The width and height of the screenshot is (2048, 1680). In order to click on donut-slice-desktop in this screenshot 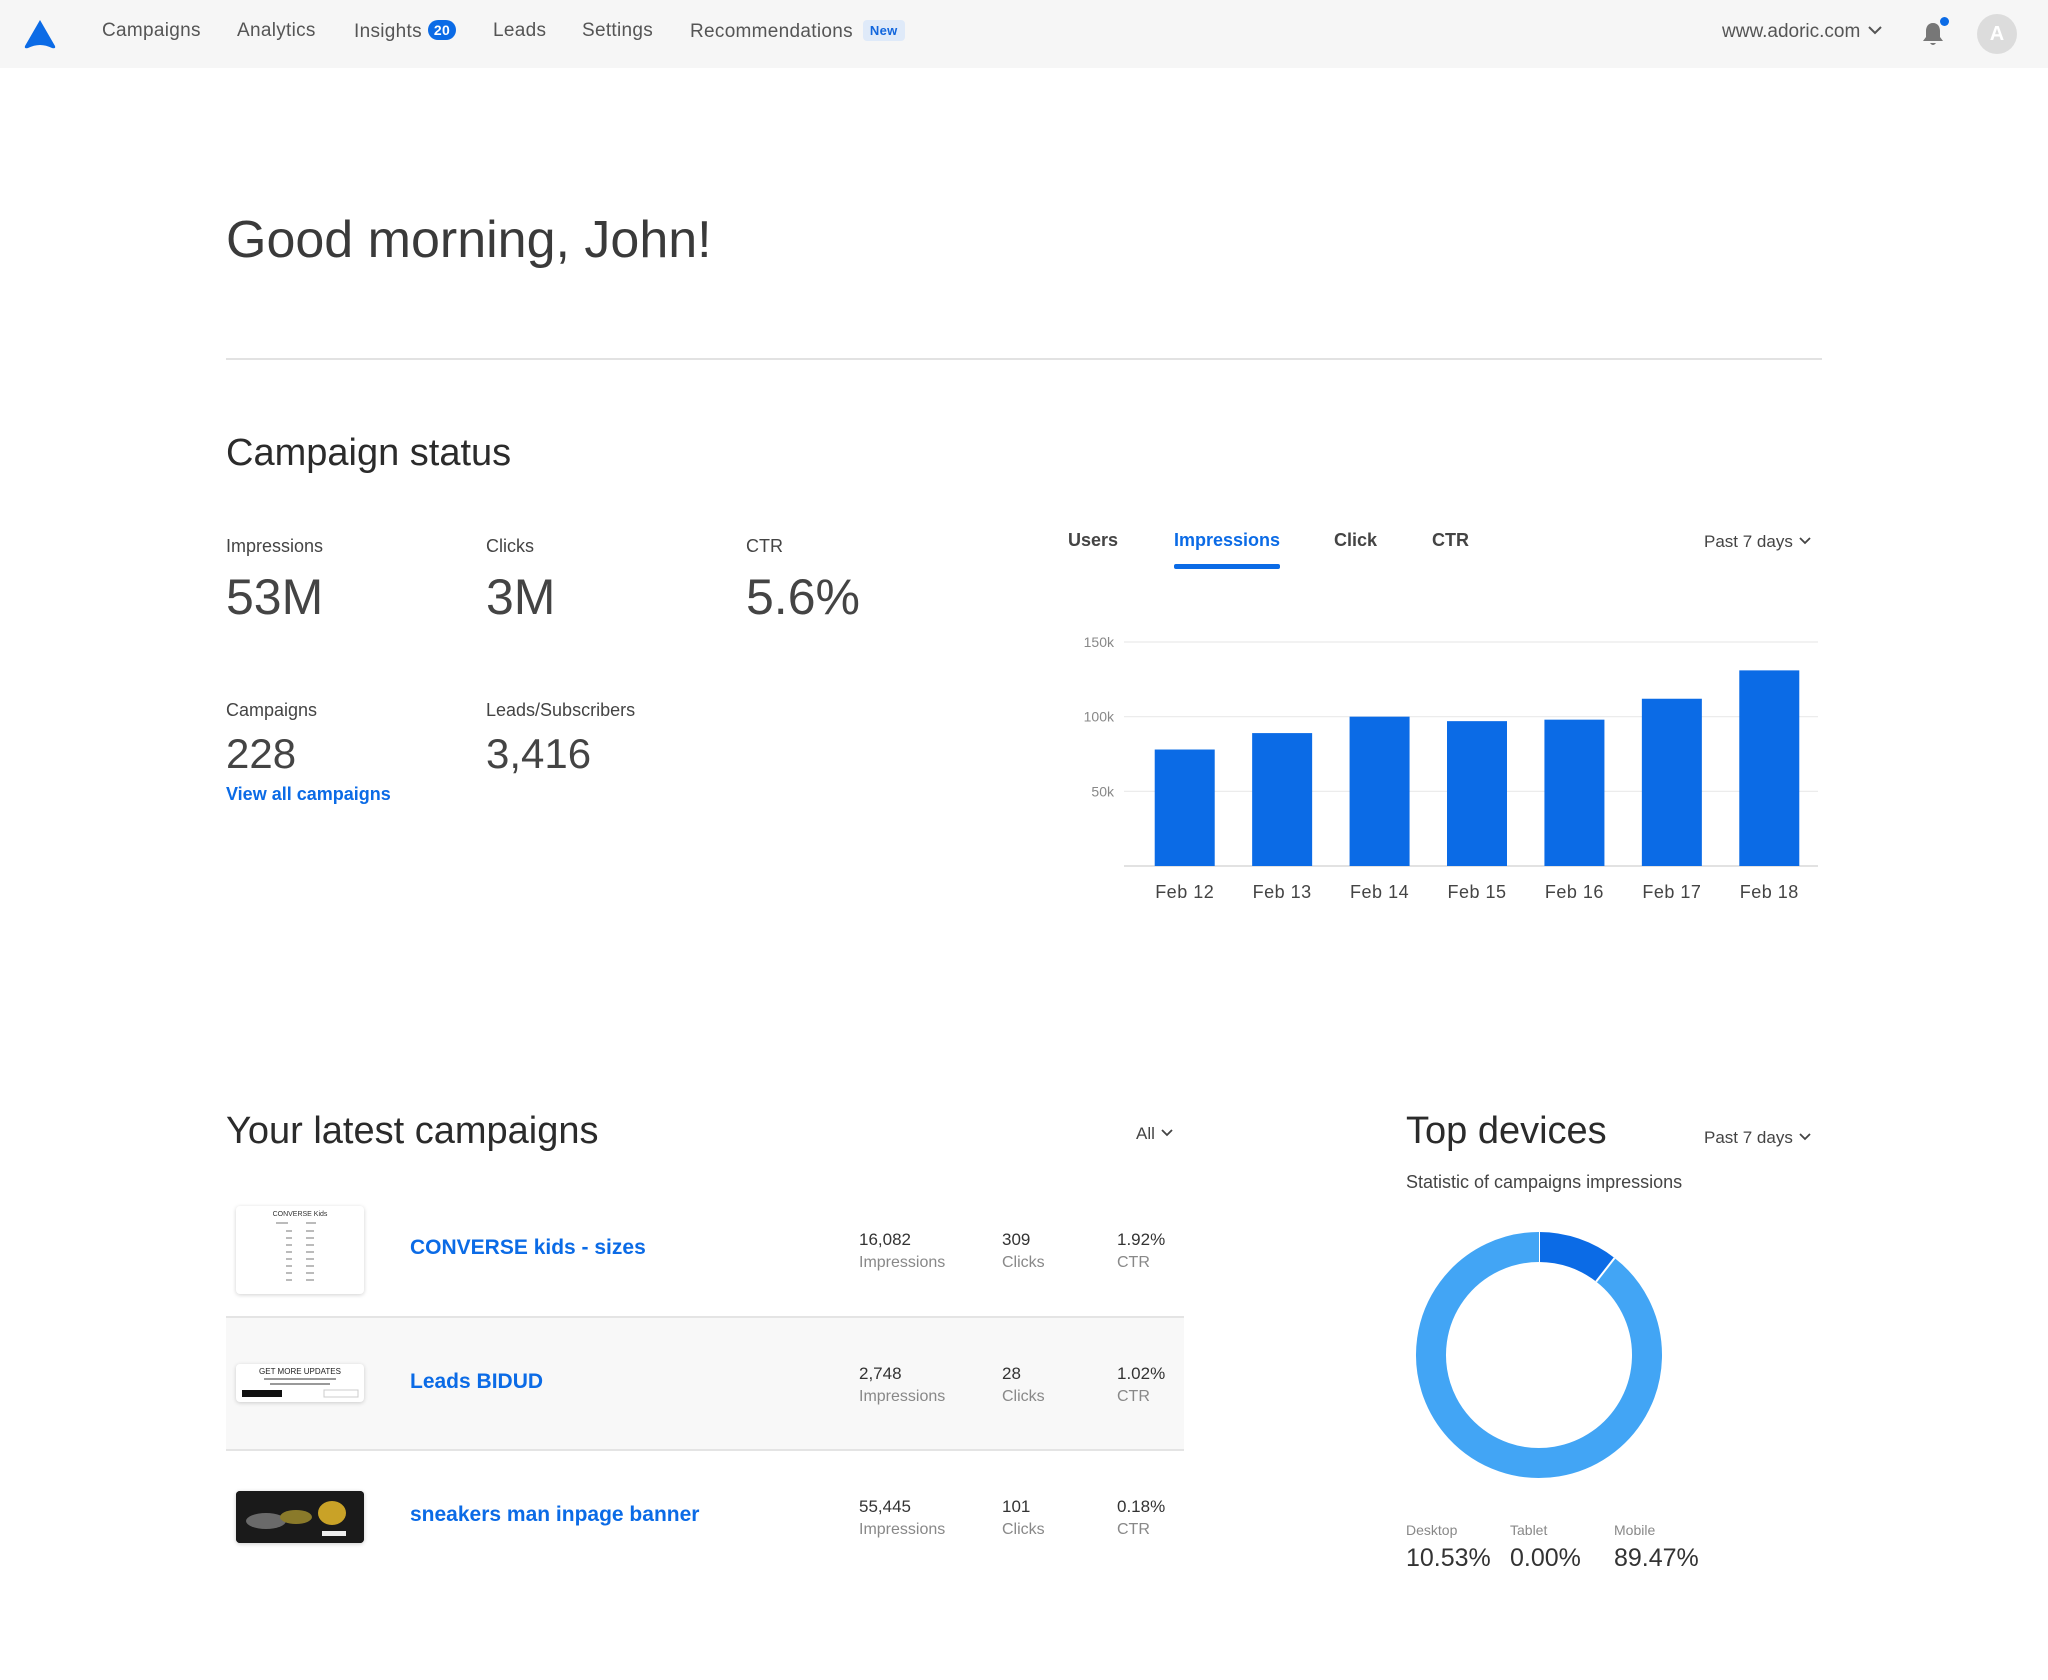, I will do `click(1576, 1257)`.